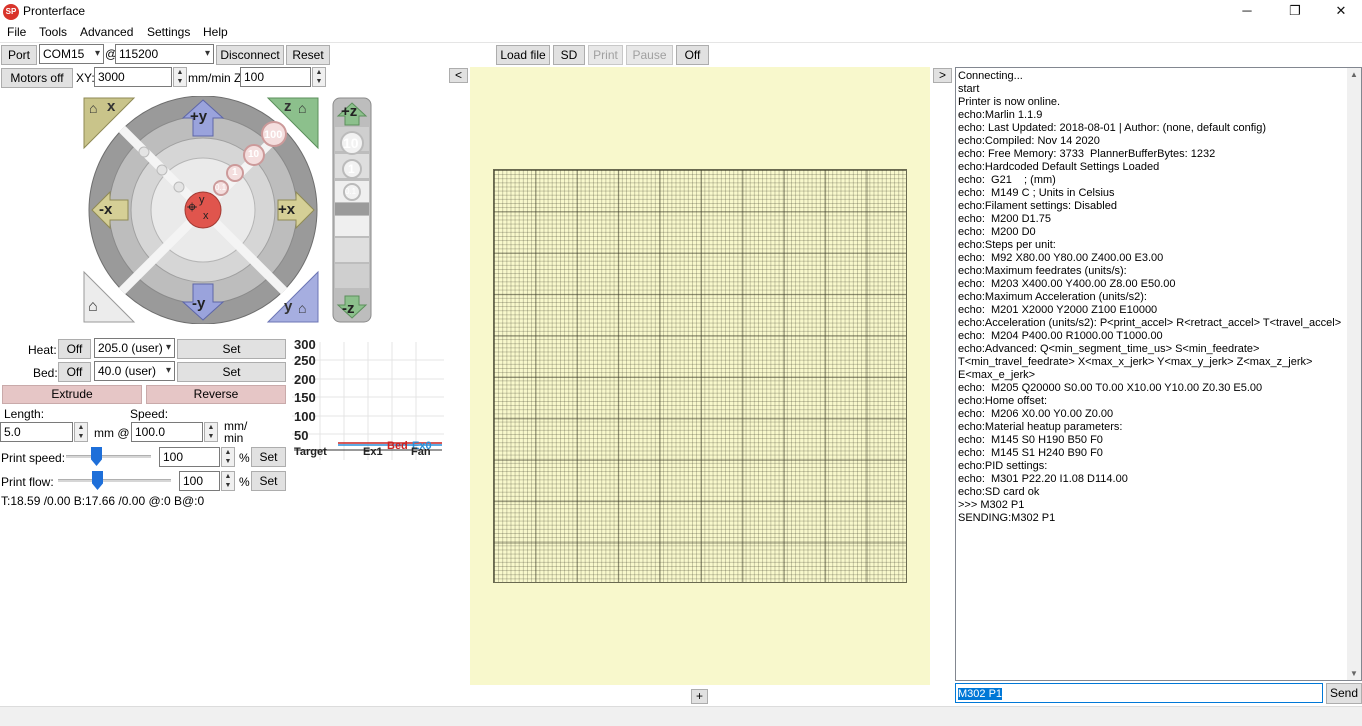 The height and width of the screenshot is (726, 1362). Describe the element at coordinates (74, 372) in the screenshot. I see `bed-off-button: Off` at that location.